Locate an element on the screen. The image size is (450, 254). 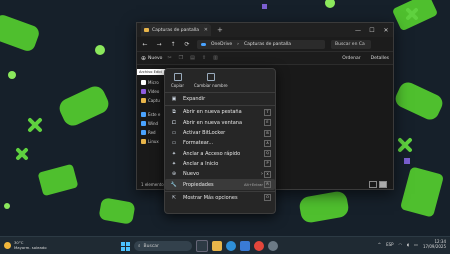
toolbar-right: Ordenar Detalles is located at coordinates (365, 58).